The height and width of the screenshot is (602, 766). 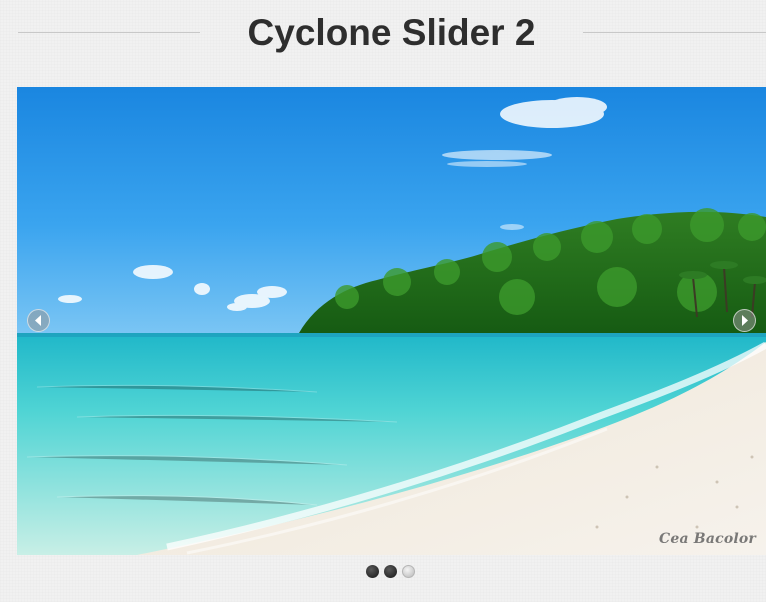 I want to click on chevron-left-icon, so click(x=38, y=320).